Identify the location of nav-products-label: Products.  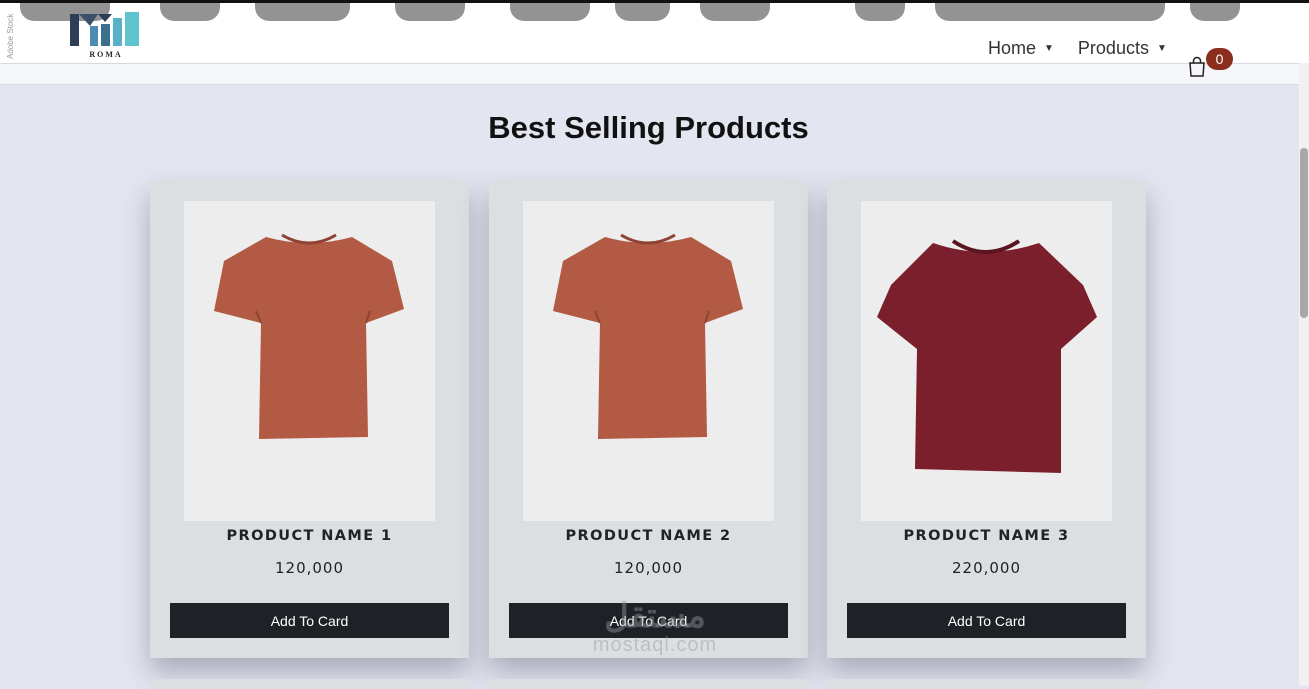
(1113, 47).